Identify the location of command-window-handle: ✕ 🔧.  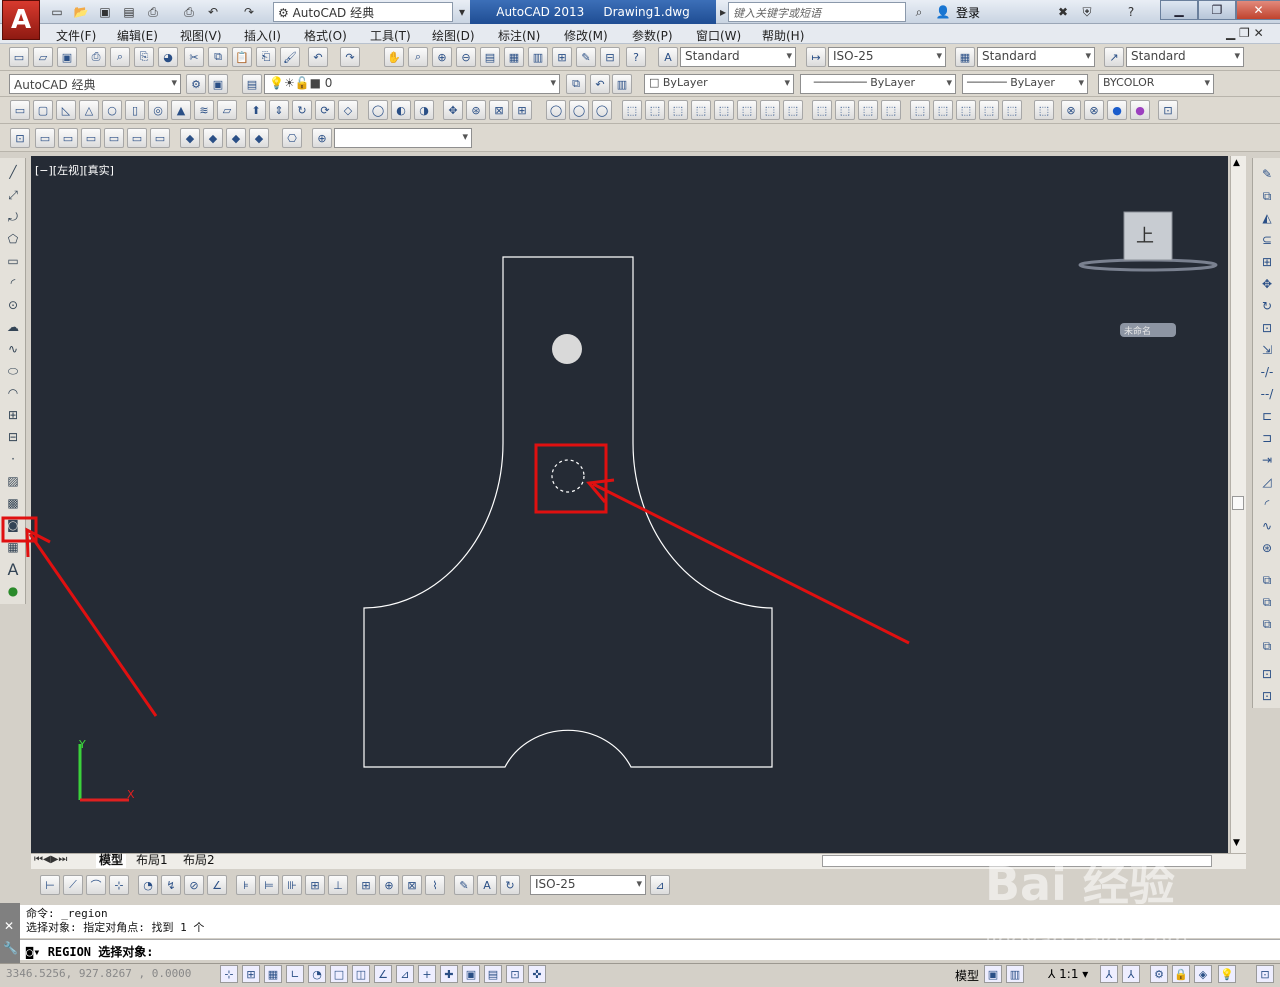
(10, 933).